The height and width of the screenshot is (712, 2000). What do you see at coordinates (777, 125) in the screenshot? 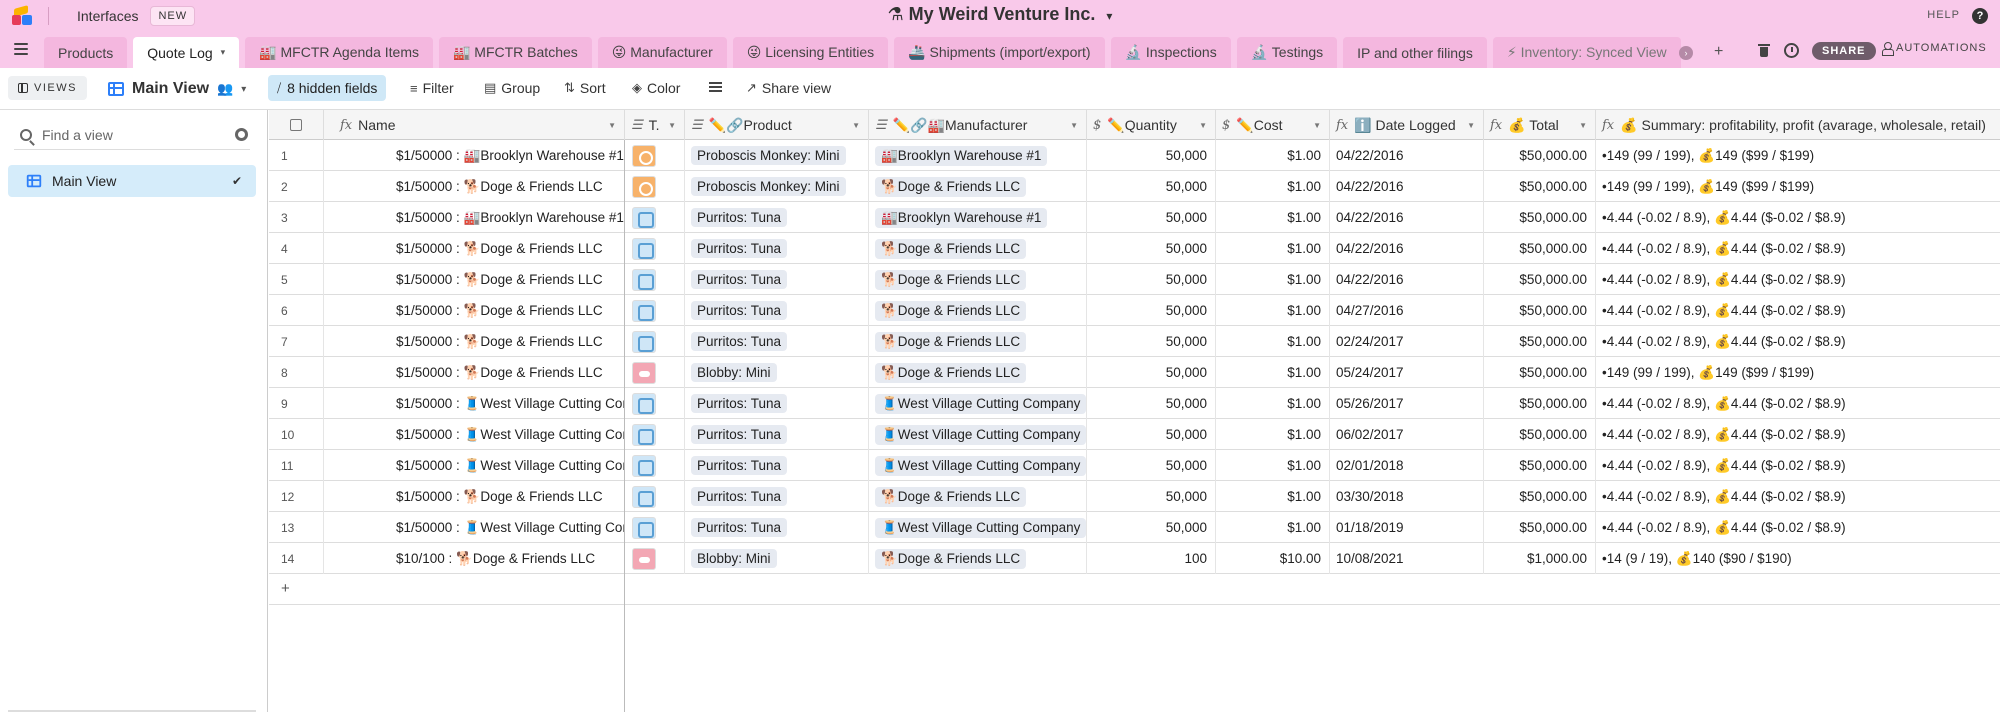
I see `column-header-product: ☰ ✏️🔗Product ▼` at bounding box center [777, 125].